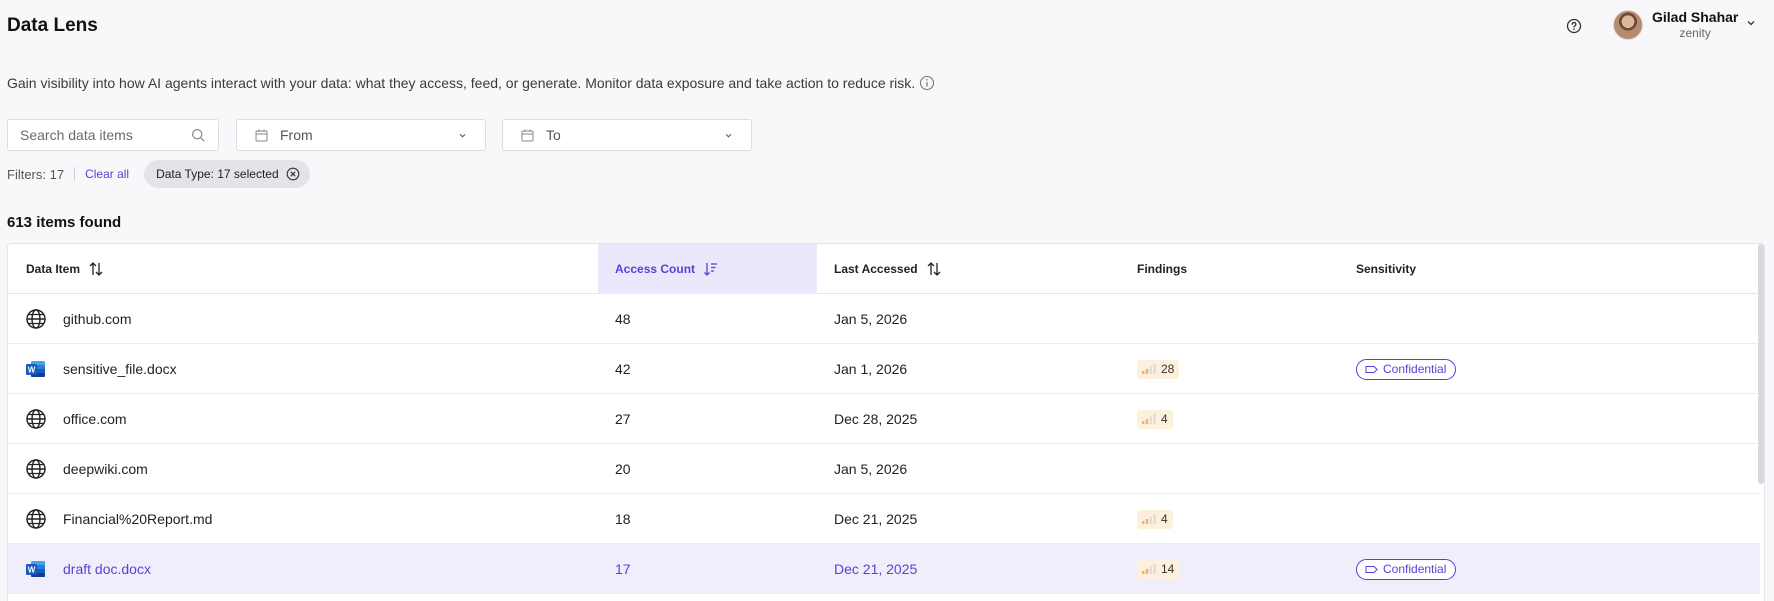 The width and height of the screenshot is (1774, 601). What do you see at coordinates (120, 369) in the screenshot?
I see `data-item-name: sensitive_file.docx` at bounding box center [120, 369].